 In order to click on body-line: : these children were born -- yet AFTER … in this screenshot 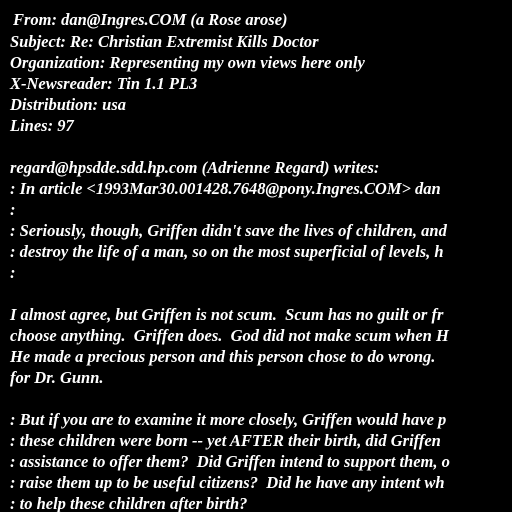, I will do `click(225, 440)`.